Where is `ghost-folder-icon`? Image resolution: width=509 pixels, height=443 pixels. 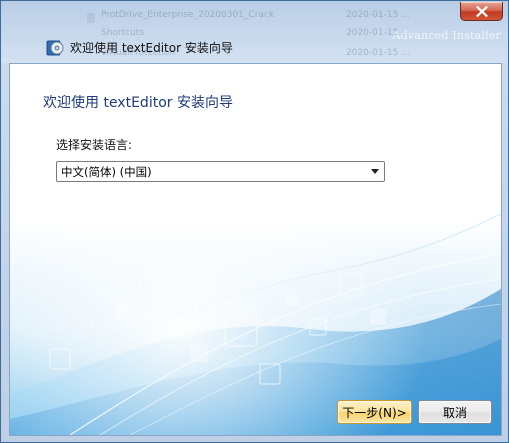 ghost-folder-icon is located at coordinates (91, 18).